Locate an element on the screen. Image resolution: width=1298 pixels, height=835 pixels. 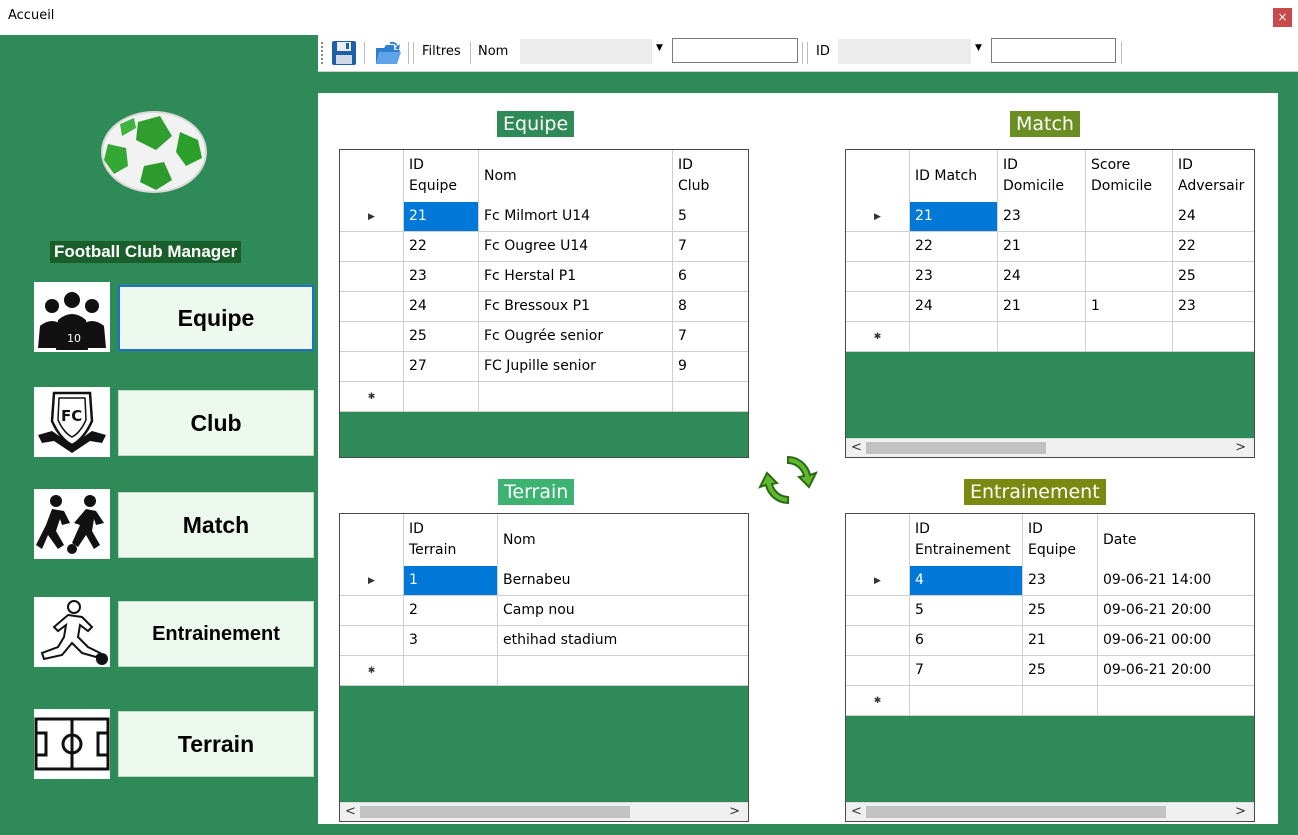
open-folder-icon is located at coordinates (388, 53).